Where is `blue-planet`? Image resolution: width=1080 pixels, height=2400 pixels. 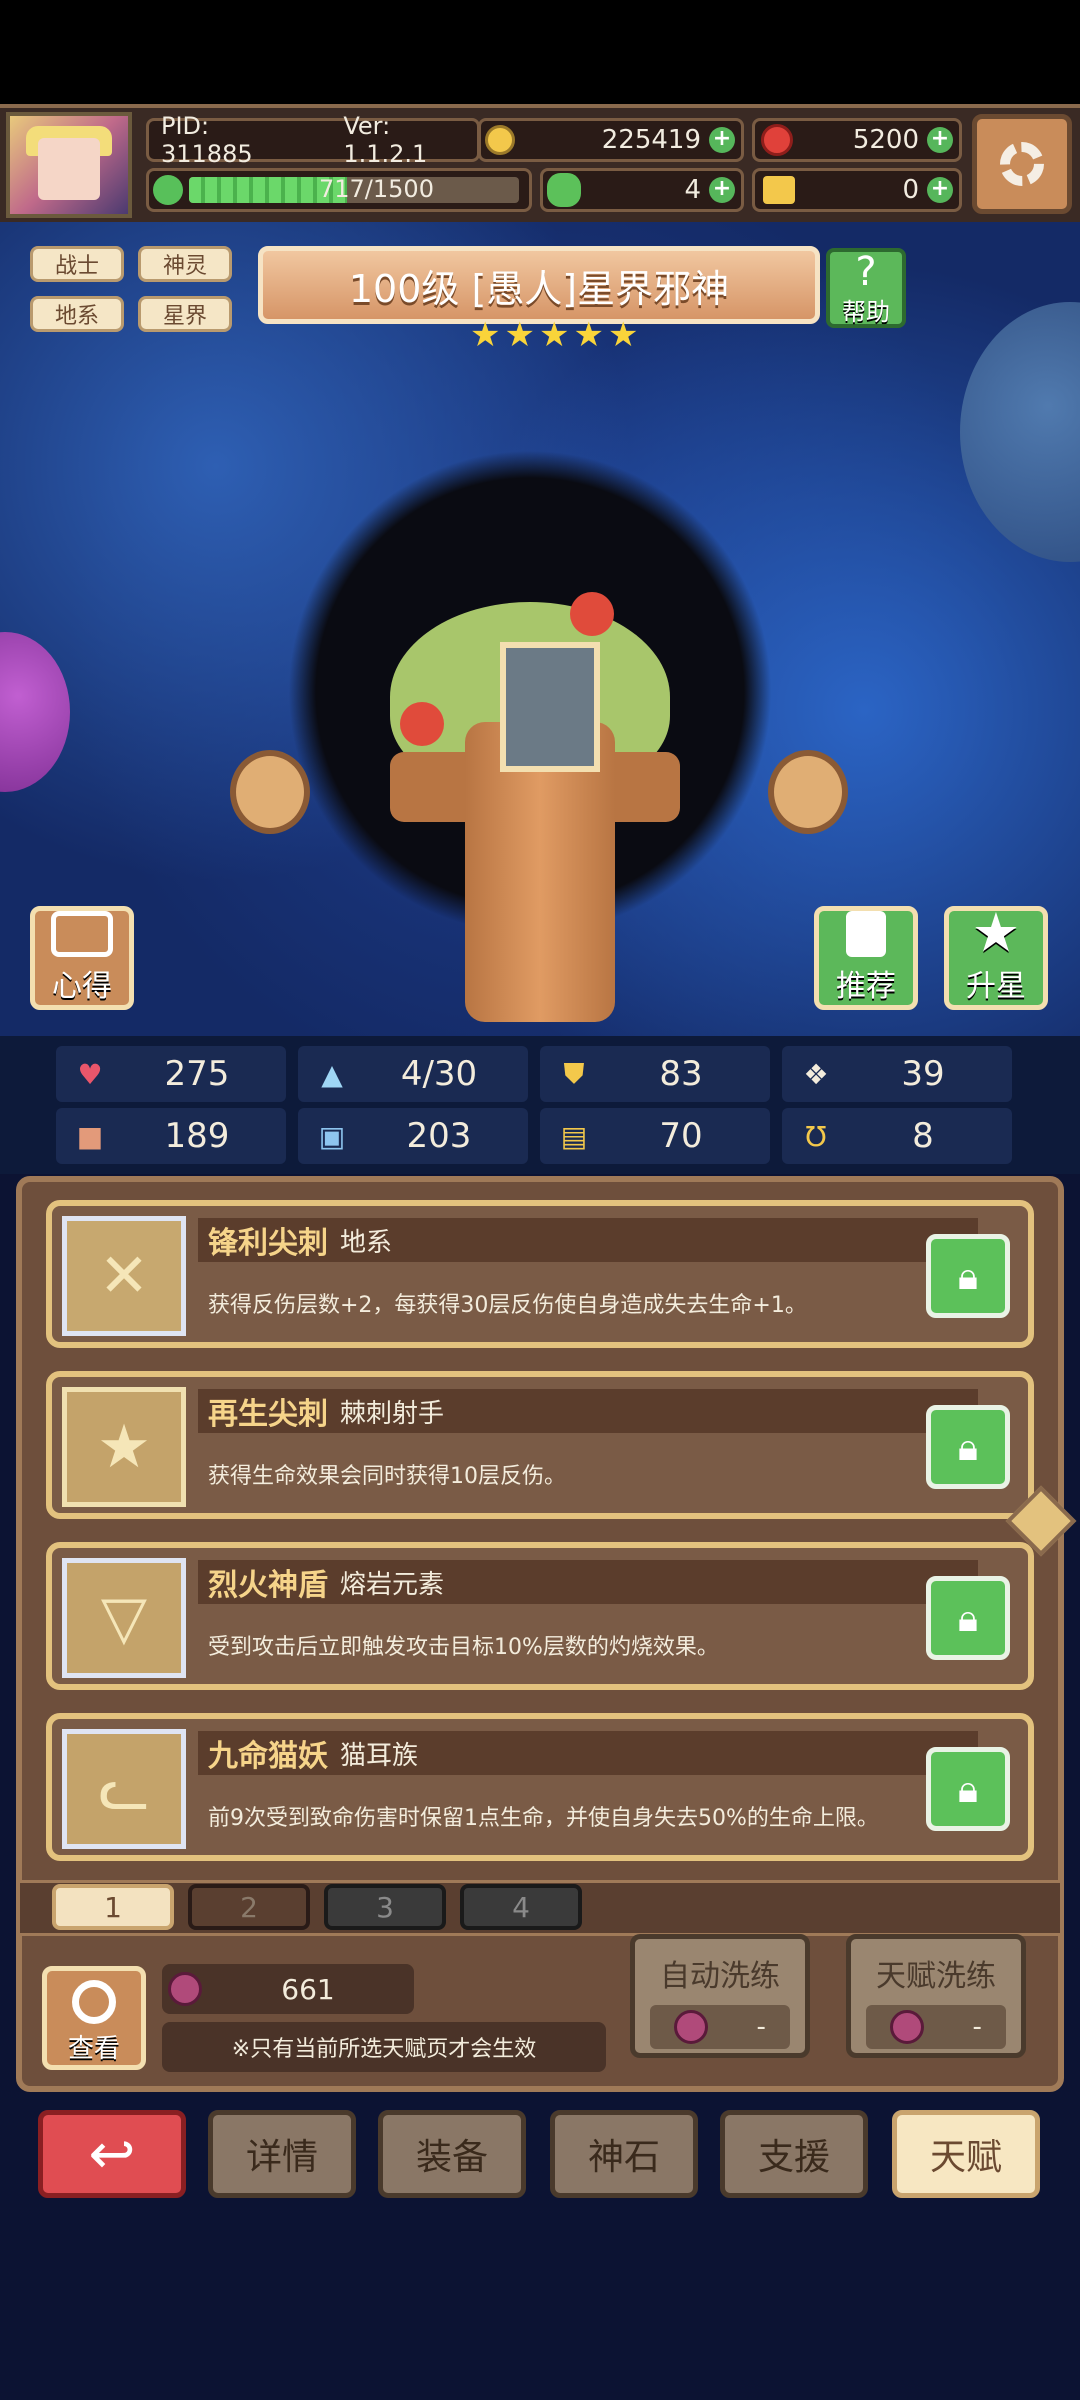 blue-planet is located at coordinates (1020, 432).